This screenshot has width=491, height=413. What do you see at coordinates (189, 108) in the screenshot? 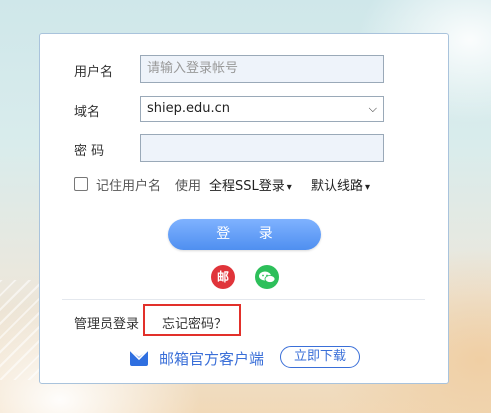
I see `domain-value: shiep.edu.cn` at bounding box center [189, 108].